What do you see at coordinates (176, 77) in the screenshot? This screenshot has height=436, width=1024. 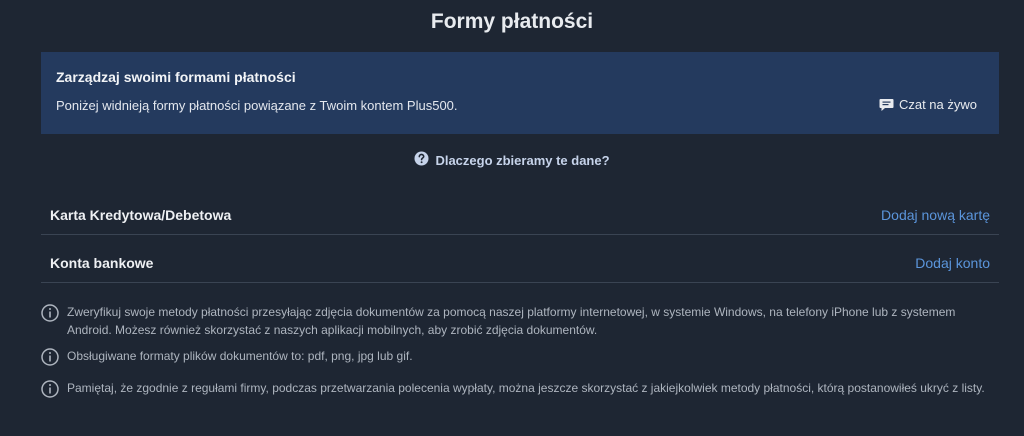 I see `banner-heading: Zarządzaj swoimi formami płatności` at bounding box center [176, 77].